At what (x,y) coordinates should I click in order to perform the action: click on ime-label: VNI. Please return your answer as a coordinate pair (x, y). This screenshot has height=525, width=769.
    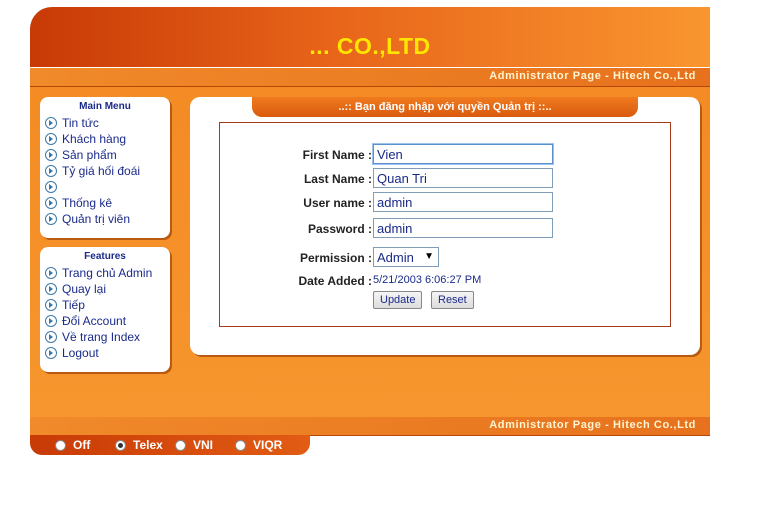
    Looking at the image, I should click on (203, 445).